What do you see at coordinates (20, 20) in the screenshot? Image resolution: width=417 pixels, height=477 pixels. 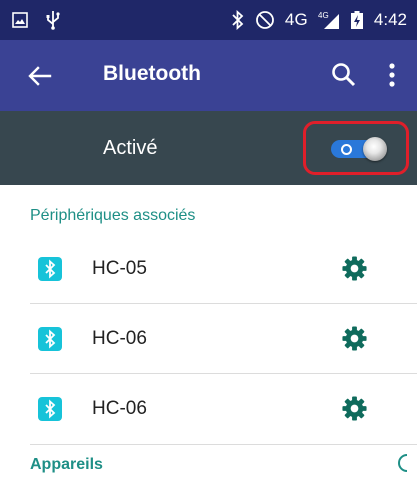 I see `image-icon` at bounding box center [20, 20].